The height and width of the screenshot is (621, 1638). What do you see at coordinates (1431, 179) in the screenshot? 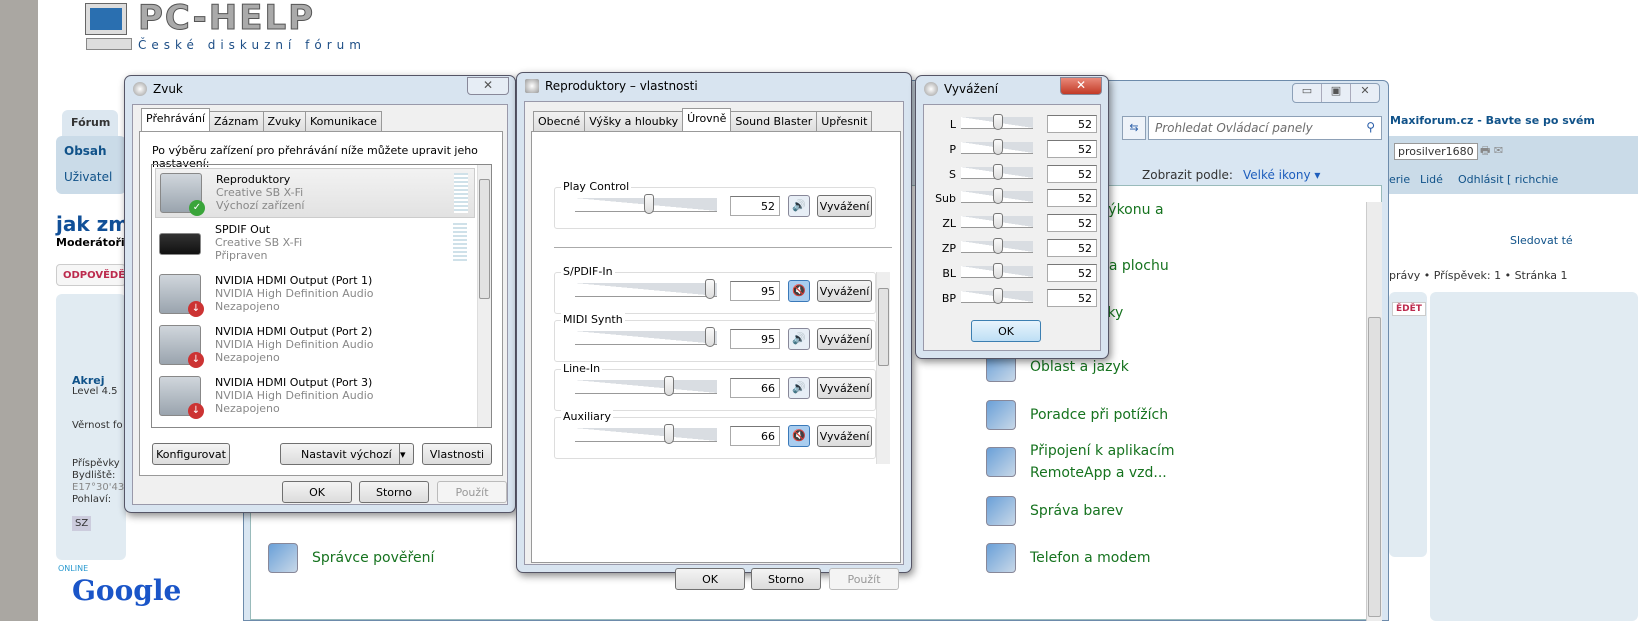
I see `link-lide: Lidé` at bounding box center [1431, 179].